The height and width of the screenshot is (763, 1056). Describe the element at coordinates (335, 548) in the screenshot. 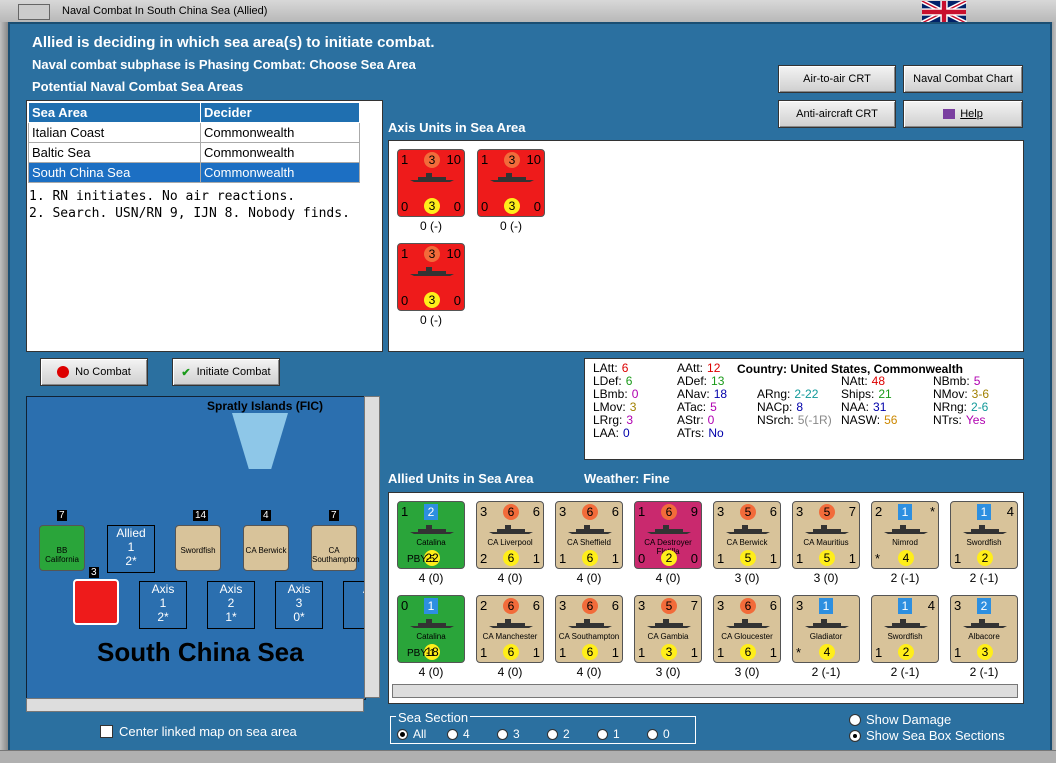

I see `map-unit-counter: CA Southampton` at that location.